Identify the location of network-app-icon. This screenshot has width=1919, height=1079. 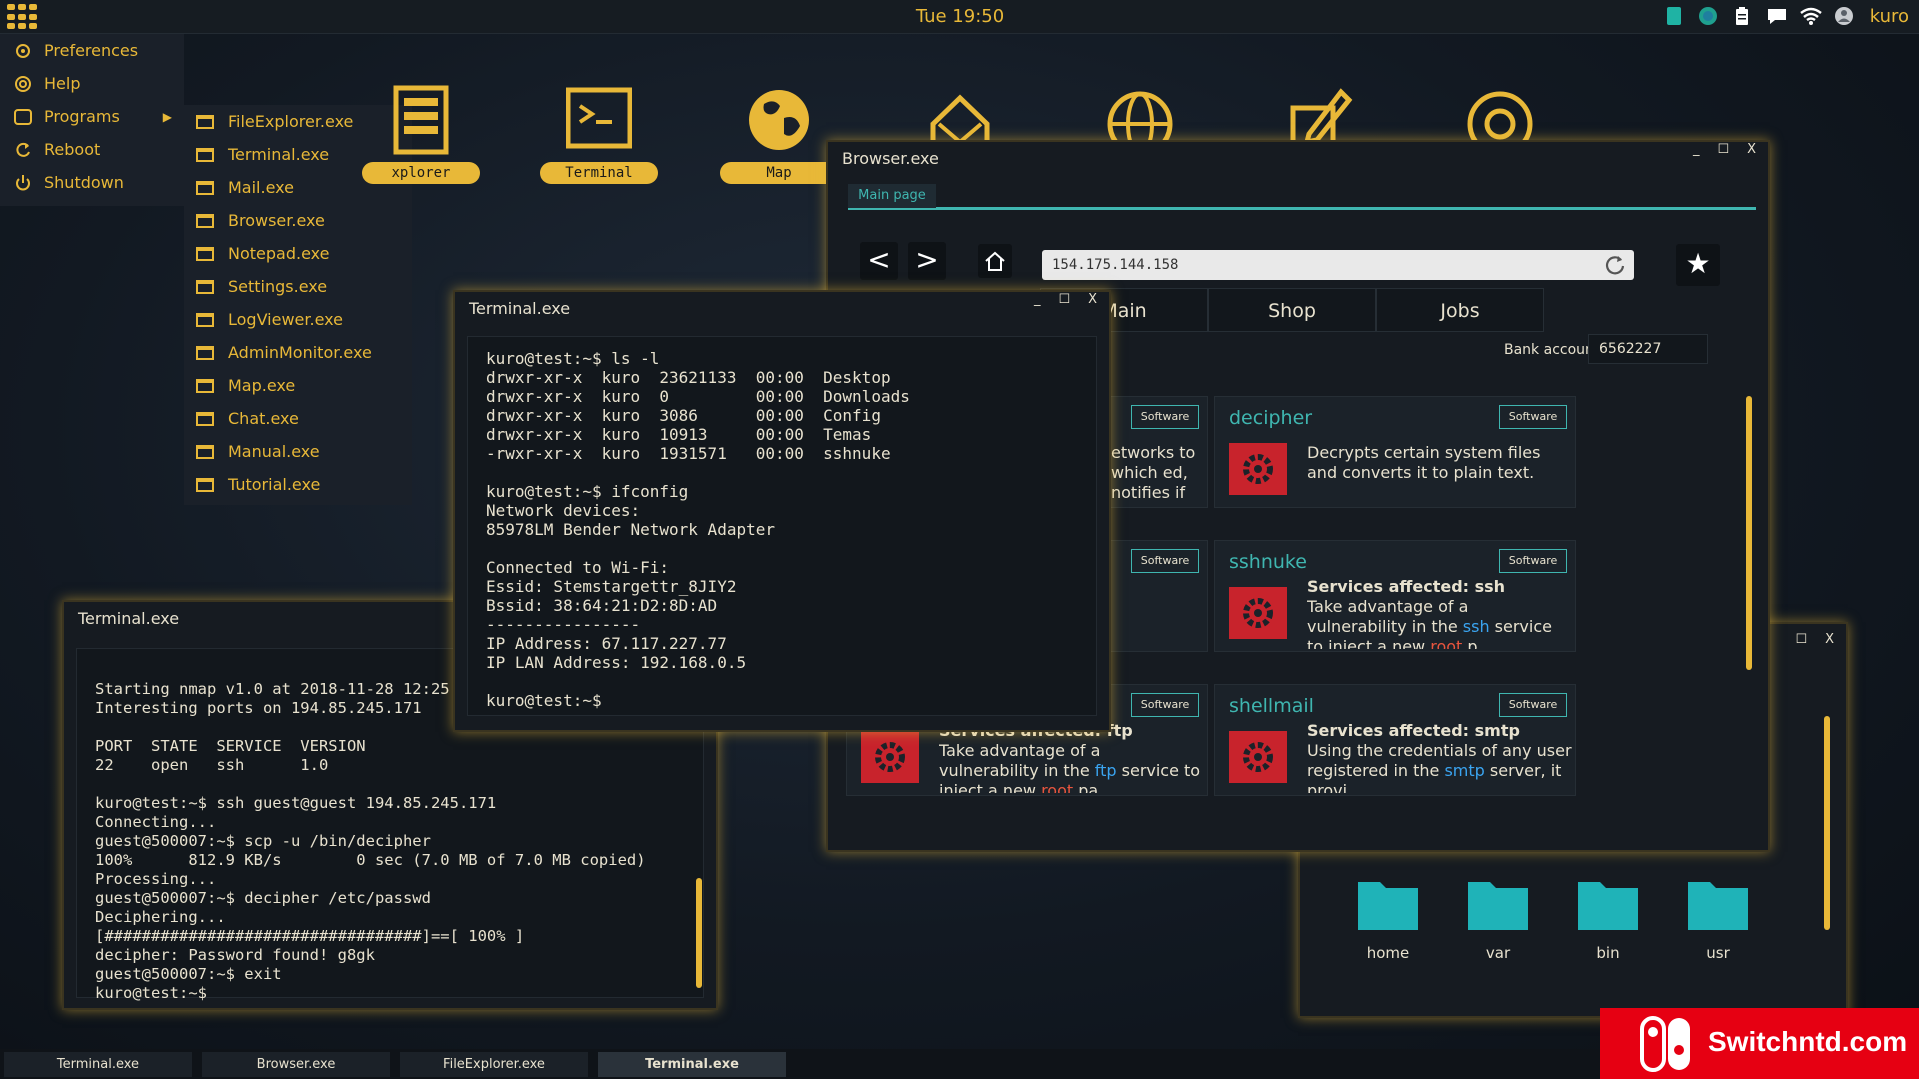
(1674, 16).